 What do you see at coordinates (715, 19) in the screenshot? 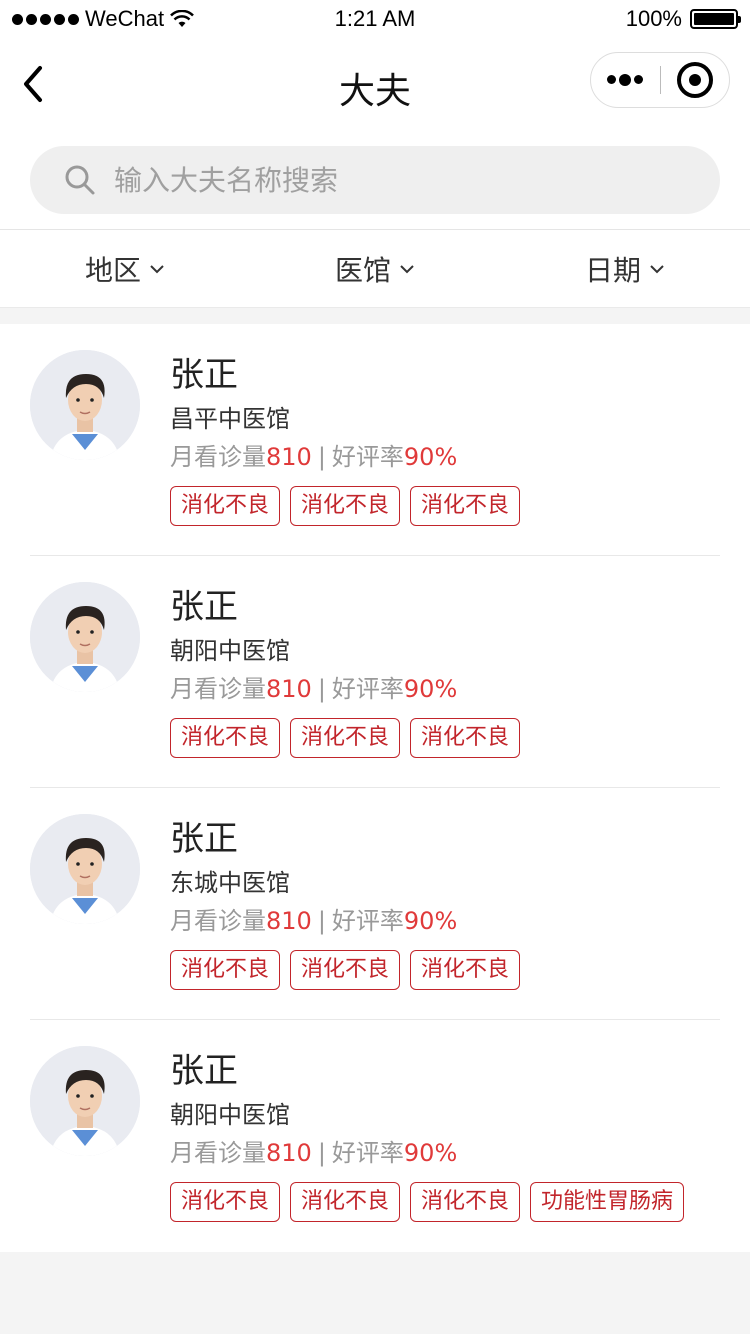
I see `battery-icon` at bounding box center [715, 19].